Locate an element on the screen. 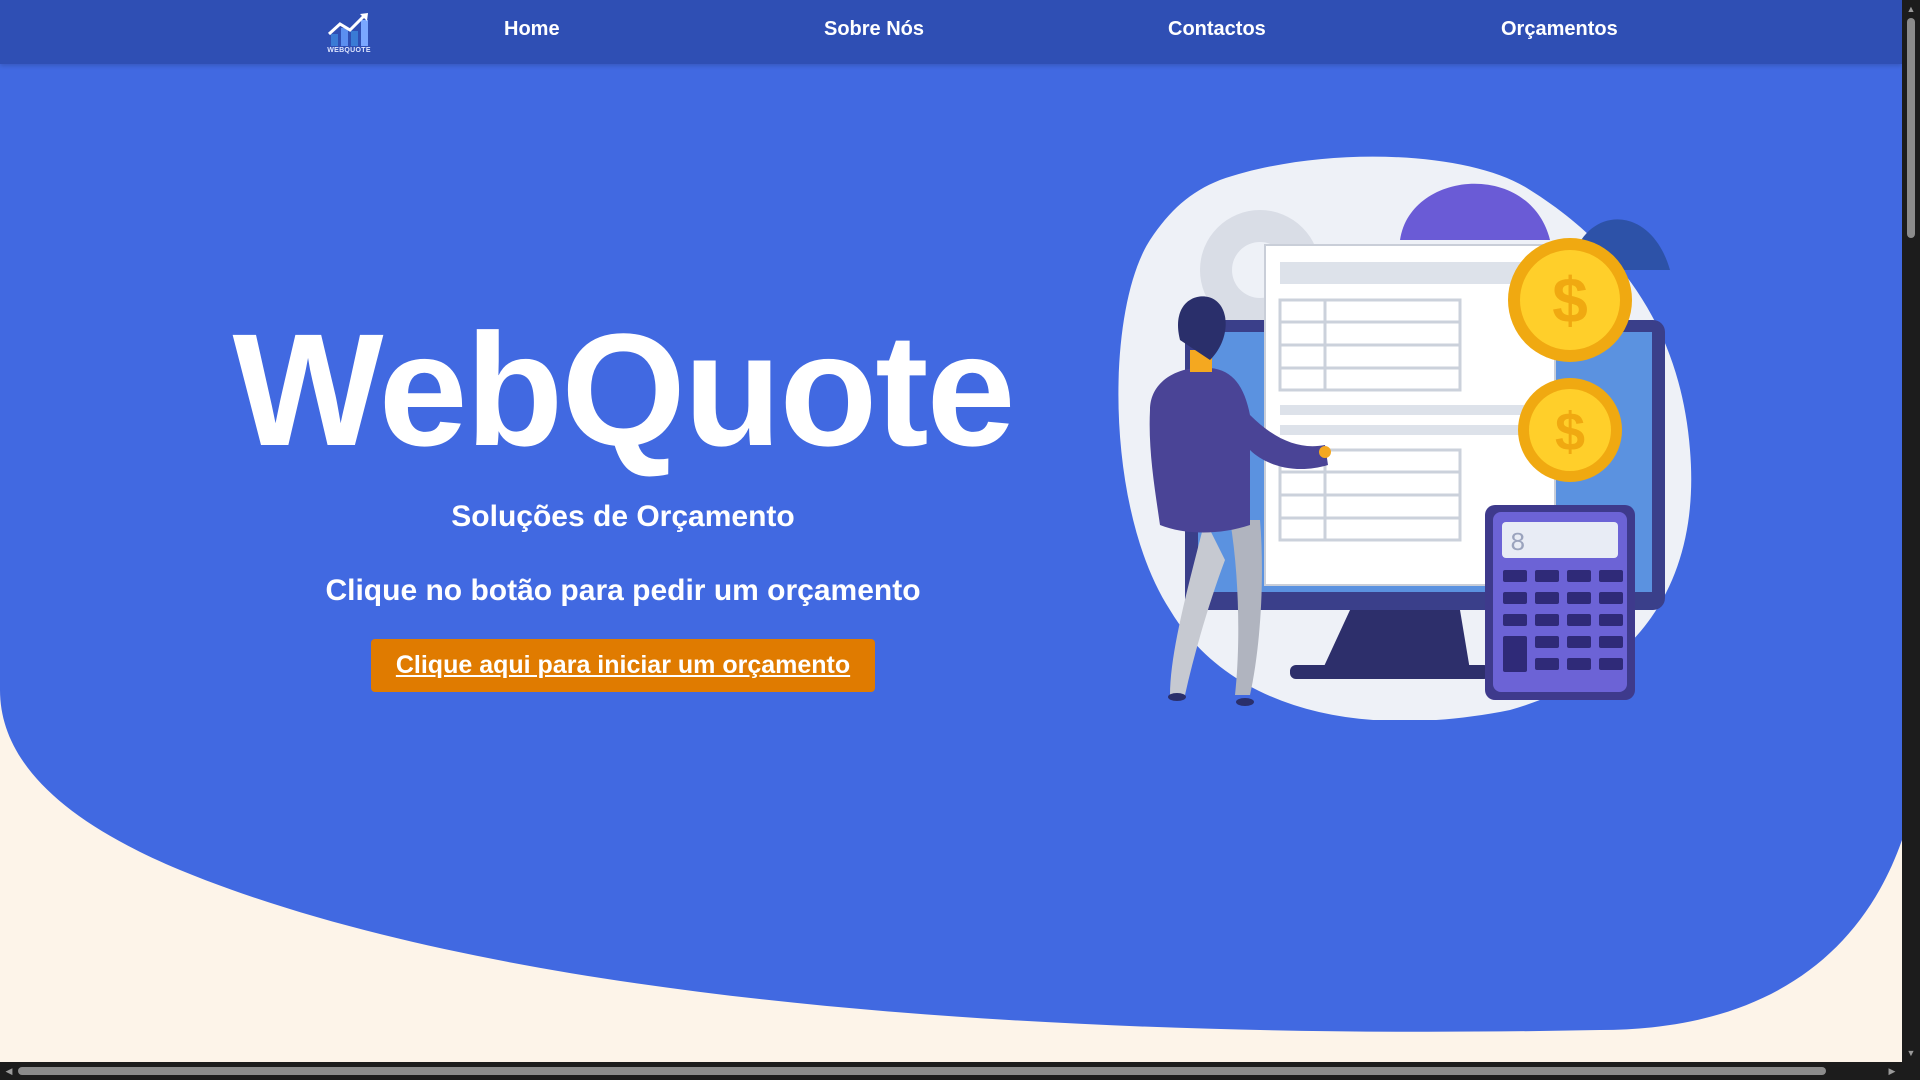  horizontal-scrollbar: ◀ ▶ is located at coordinates (960, 1071).